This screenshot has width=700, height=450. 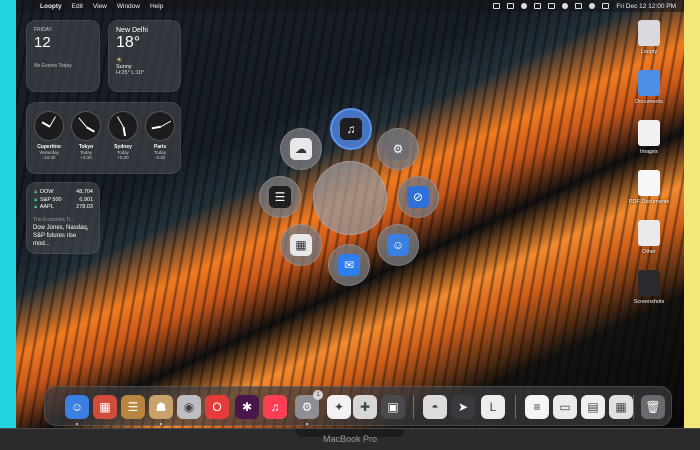 What do you see at coordinates (301, 245) in the screenshot?
I see `launcher-item-calendar: ▦` at bounding box center [301, 245].